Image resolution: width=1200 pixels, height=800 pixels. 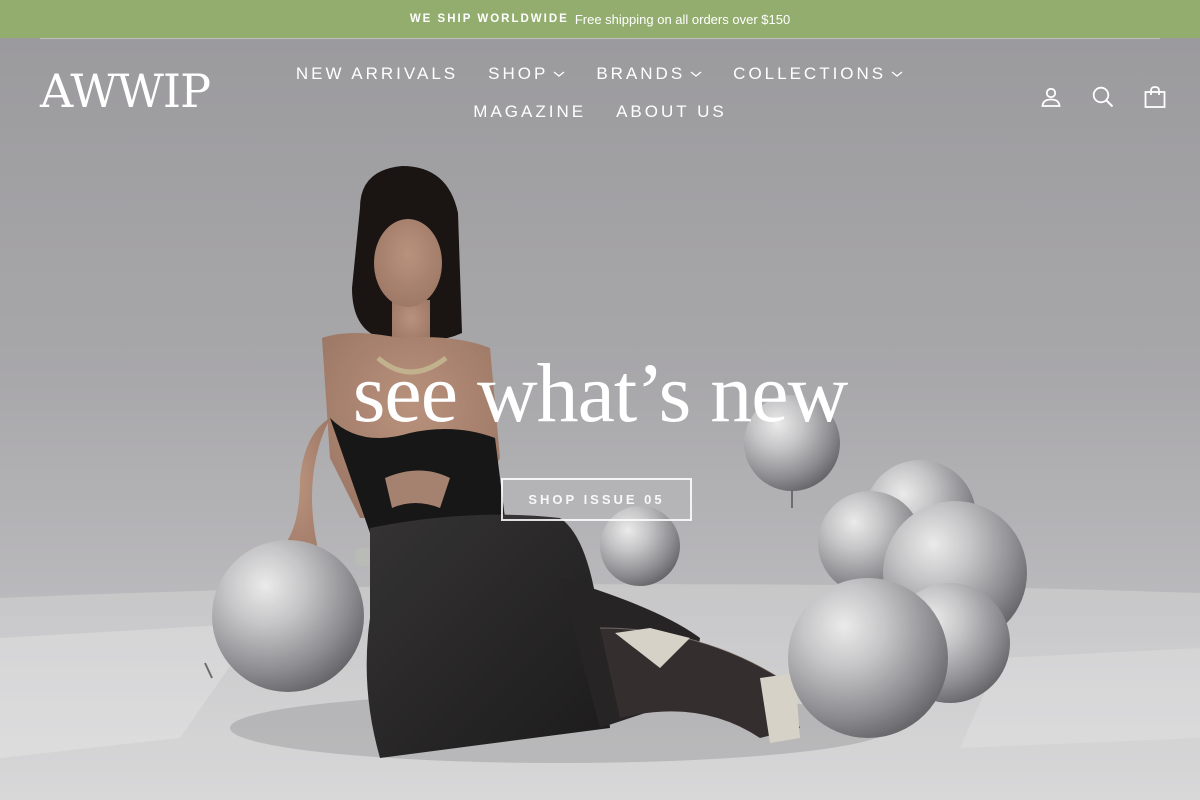 I want to click on nav-item-new-arrivals: NEW ARRIVALS, so click(x=377, y=74).